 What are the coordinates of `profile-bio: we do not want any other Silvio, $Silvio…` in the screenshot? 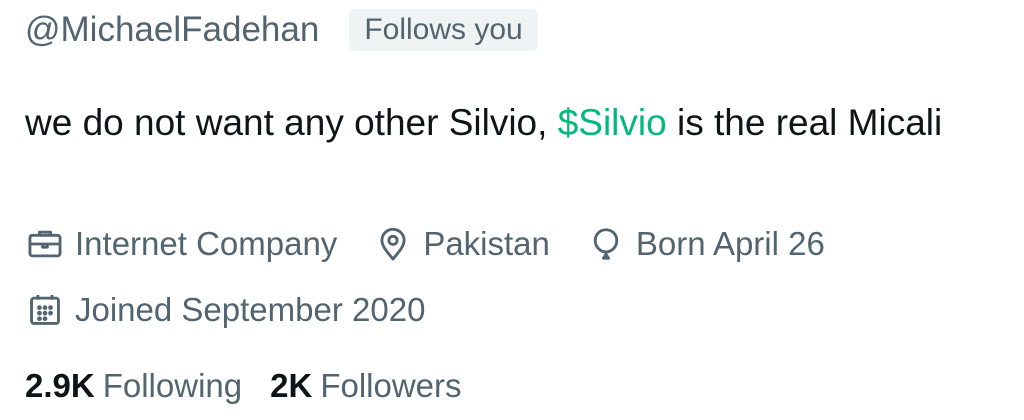 It's located at (505, 122).